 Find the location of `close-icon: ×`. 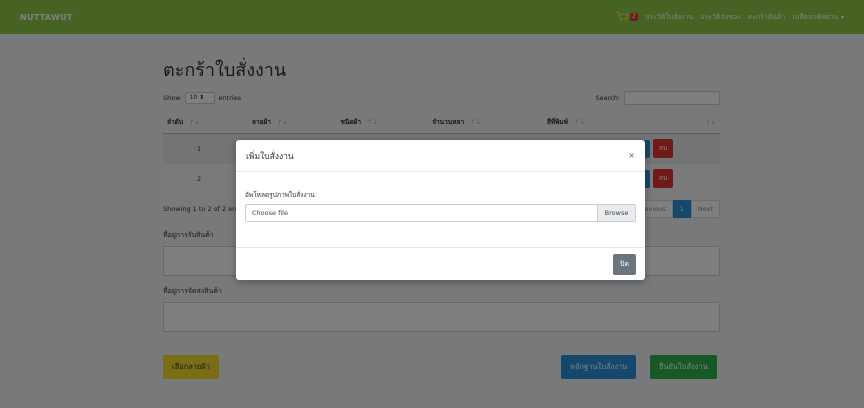

close-icon: × is located at coordinates (631, 155).